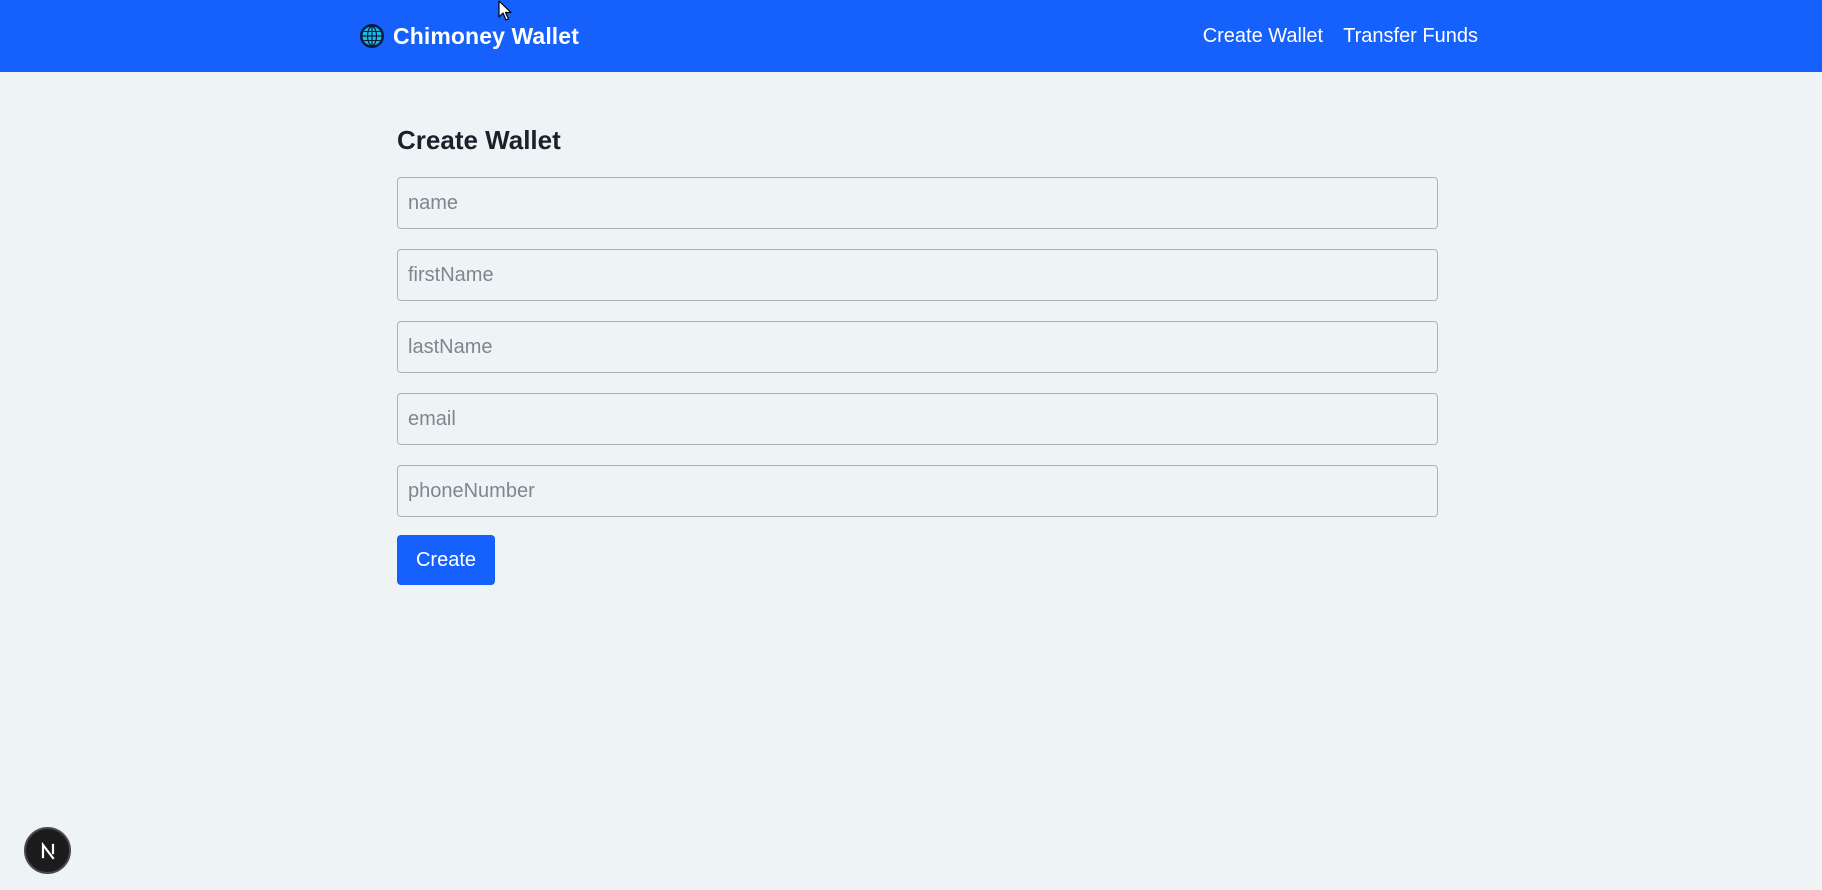 The width and height of the screenshot is (1822, 890). I want to click on nextjs-logo-icon, so click(48, 850).